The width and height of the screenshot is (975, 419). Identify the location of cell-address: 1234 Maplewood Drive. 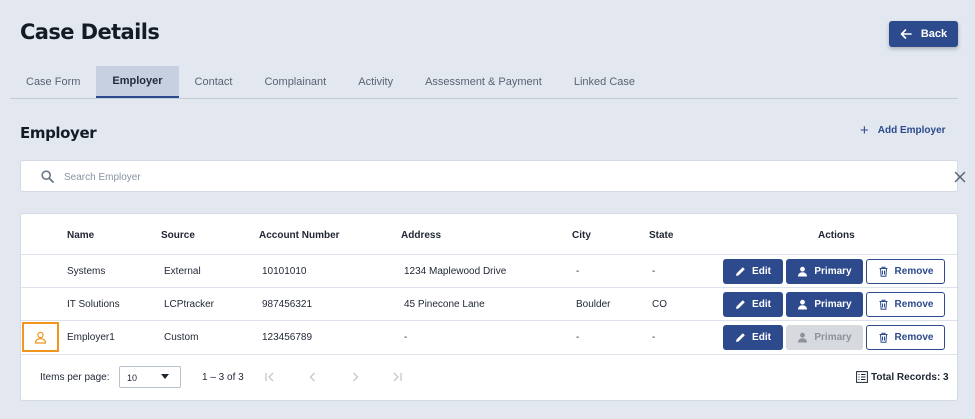
(455, 271).